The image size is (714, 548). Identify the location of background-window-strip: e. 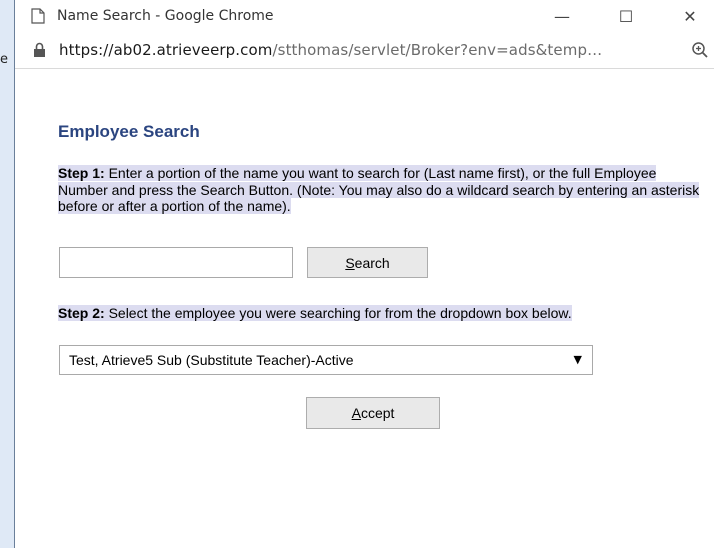
(7, 274).